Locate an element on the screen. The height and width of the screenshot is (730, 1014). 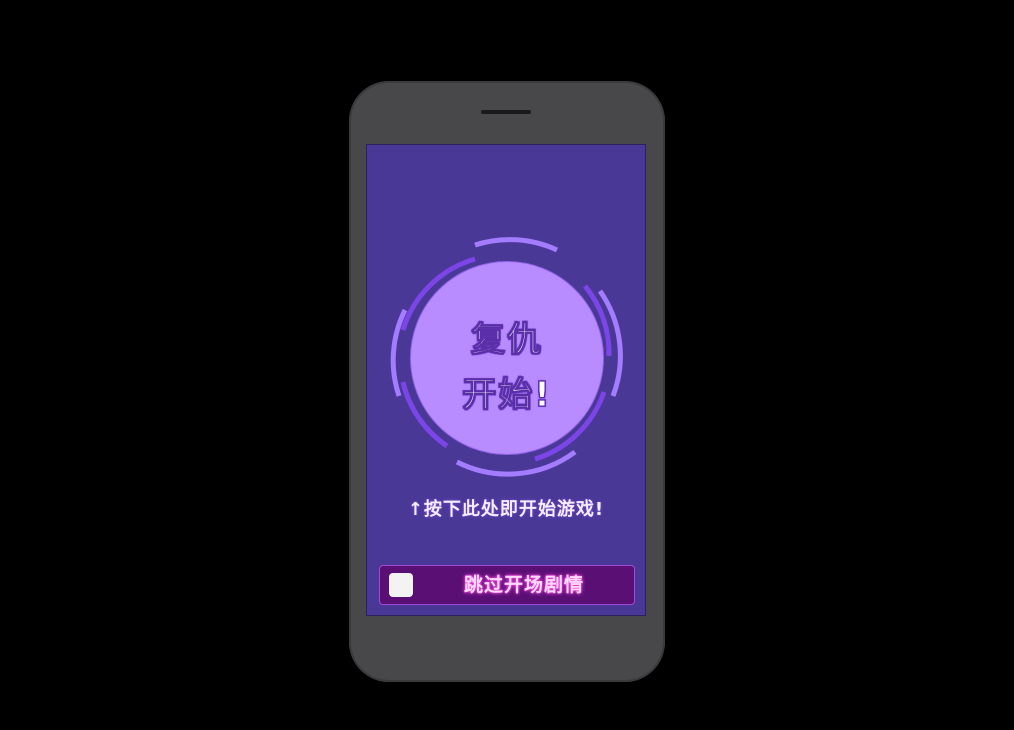
start-button-line-2: 开始! is located at coordinates (507, 395).